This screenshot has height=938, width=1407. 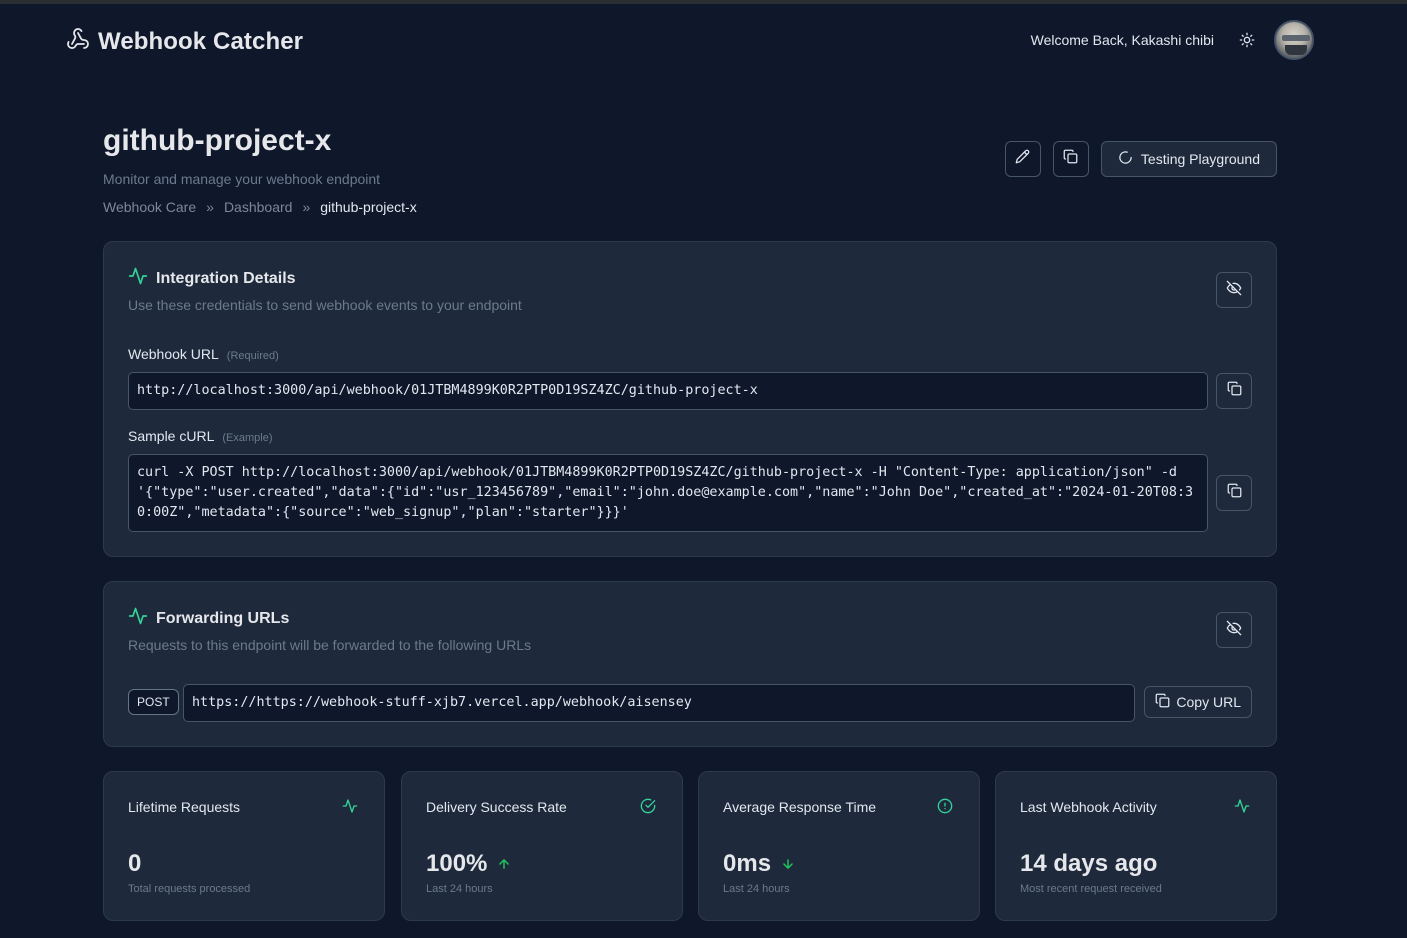 I want to click on stat-label: Average Response Time, so click(x=800, y=807).